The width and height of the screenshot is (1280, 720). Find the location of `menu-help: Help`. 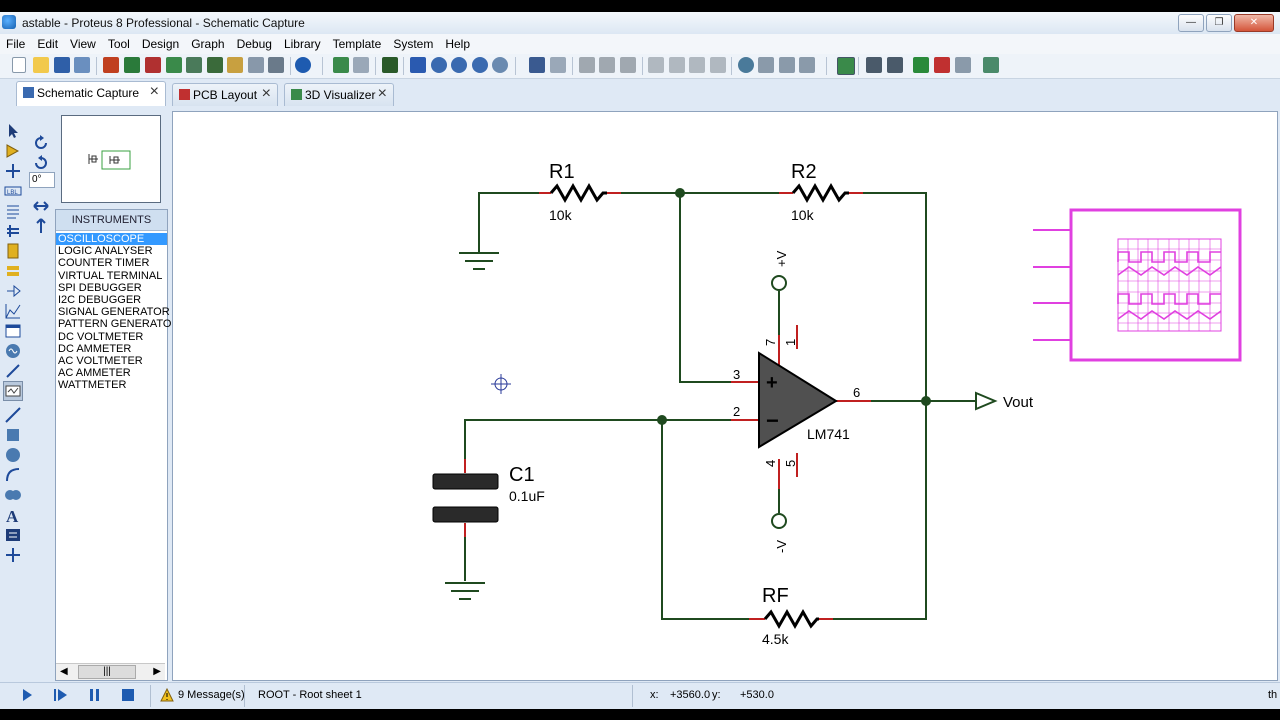

menu-help: Help is located at coordinates (457, 44).